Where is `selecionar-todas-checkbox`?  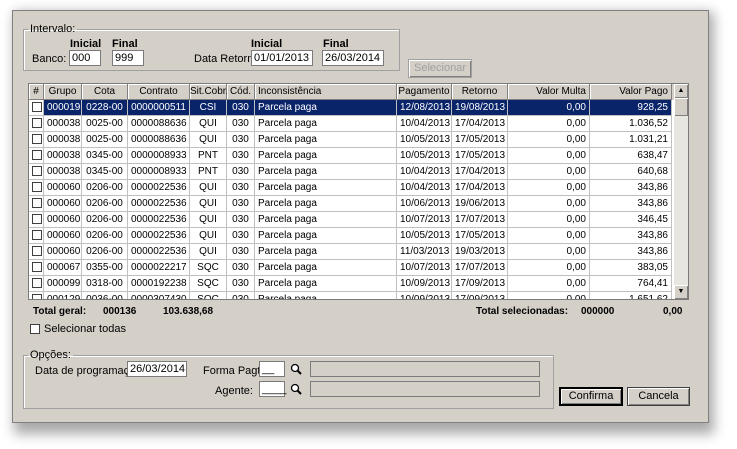
selecionar-todas-checkbox is located at coordinates (35, 329).